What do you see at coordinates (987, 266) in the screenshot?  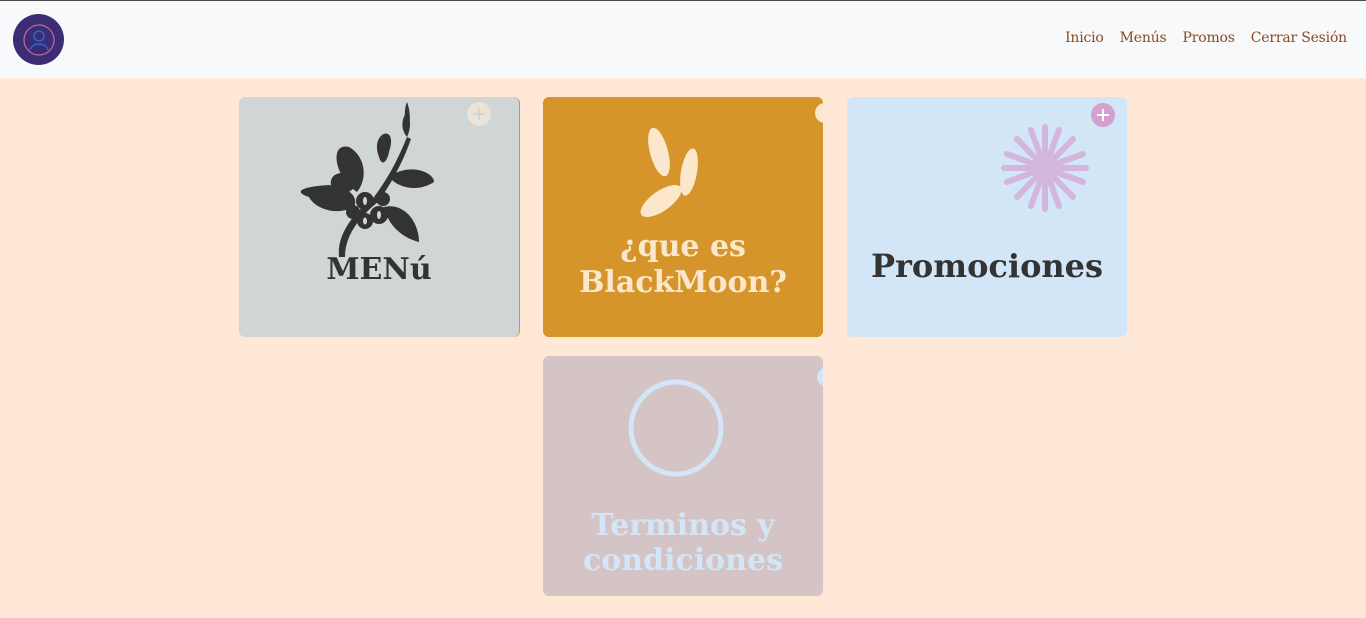 I see `card-promociones-title: Promociones` at bounding box center [987, 266].